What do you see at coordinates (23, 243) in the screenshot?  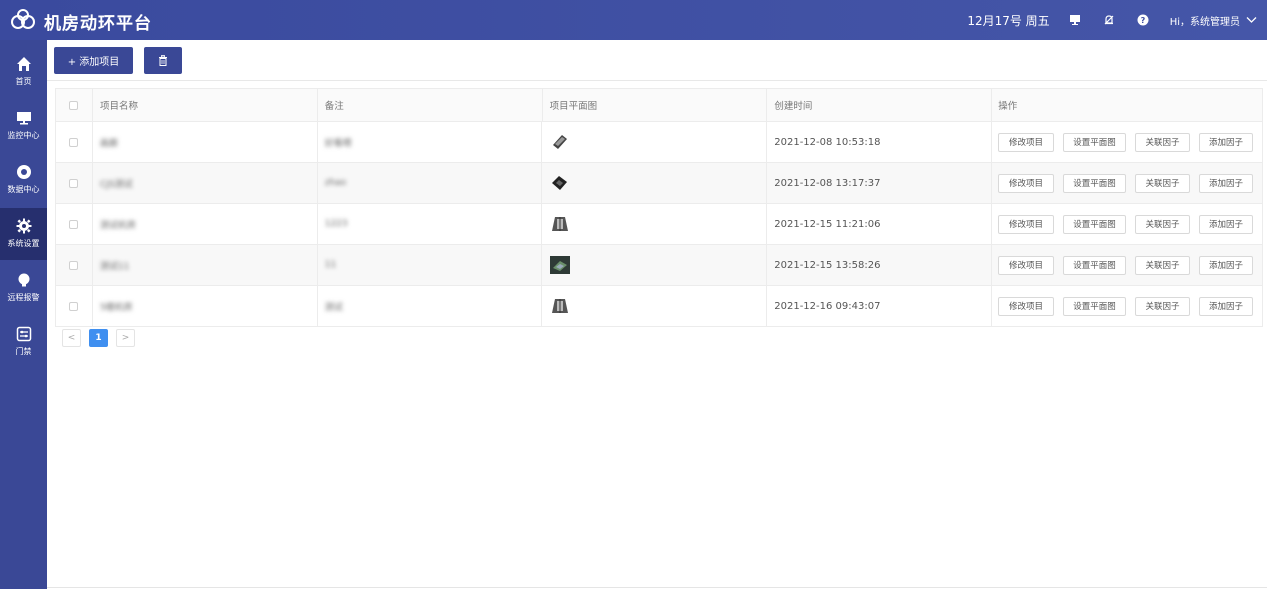 I see `sidebar-item-label: 系统设置` at bounding box center [23, 243].